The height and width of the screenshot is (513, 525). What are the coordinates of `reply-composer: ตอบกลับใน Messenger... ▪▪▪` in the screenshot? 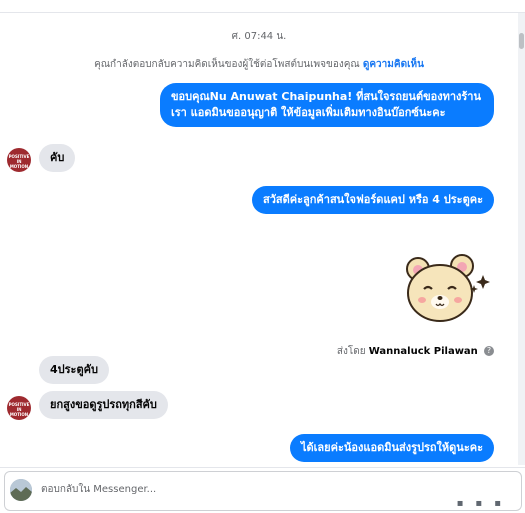 It's located at (263, 491).